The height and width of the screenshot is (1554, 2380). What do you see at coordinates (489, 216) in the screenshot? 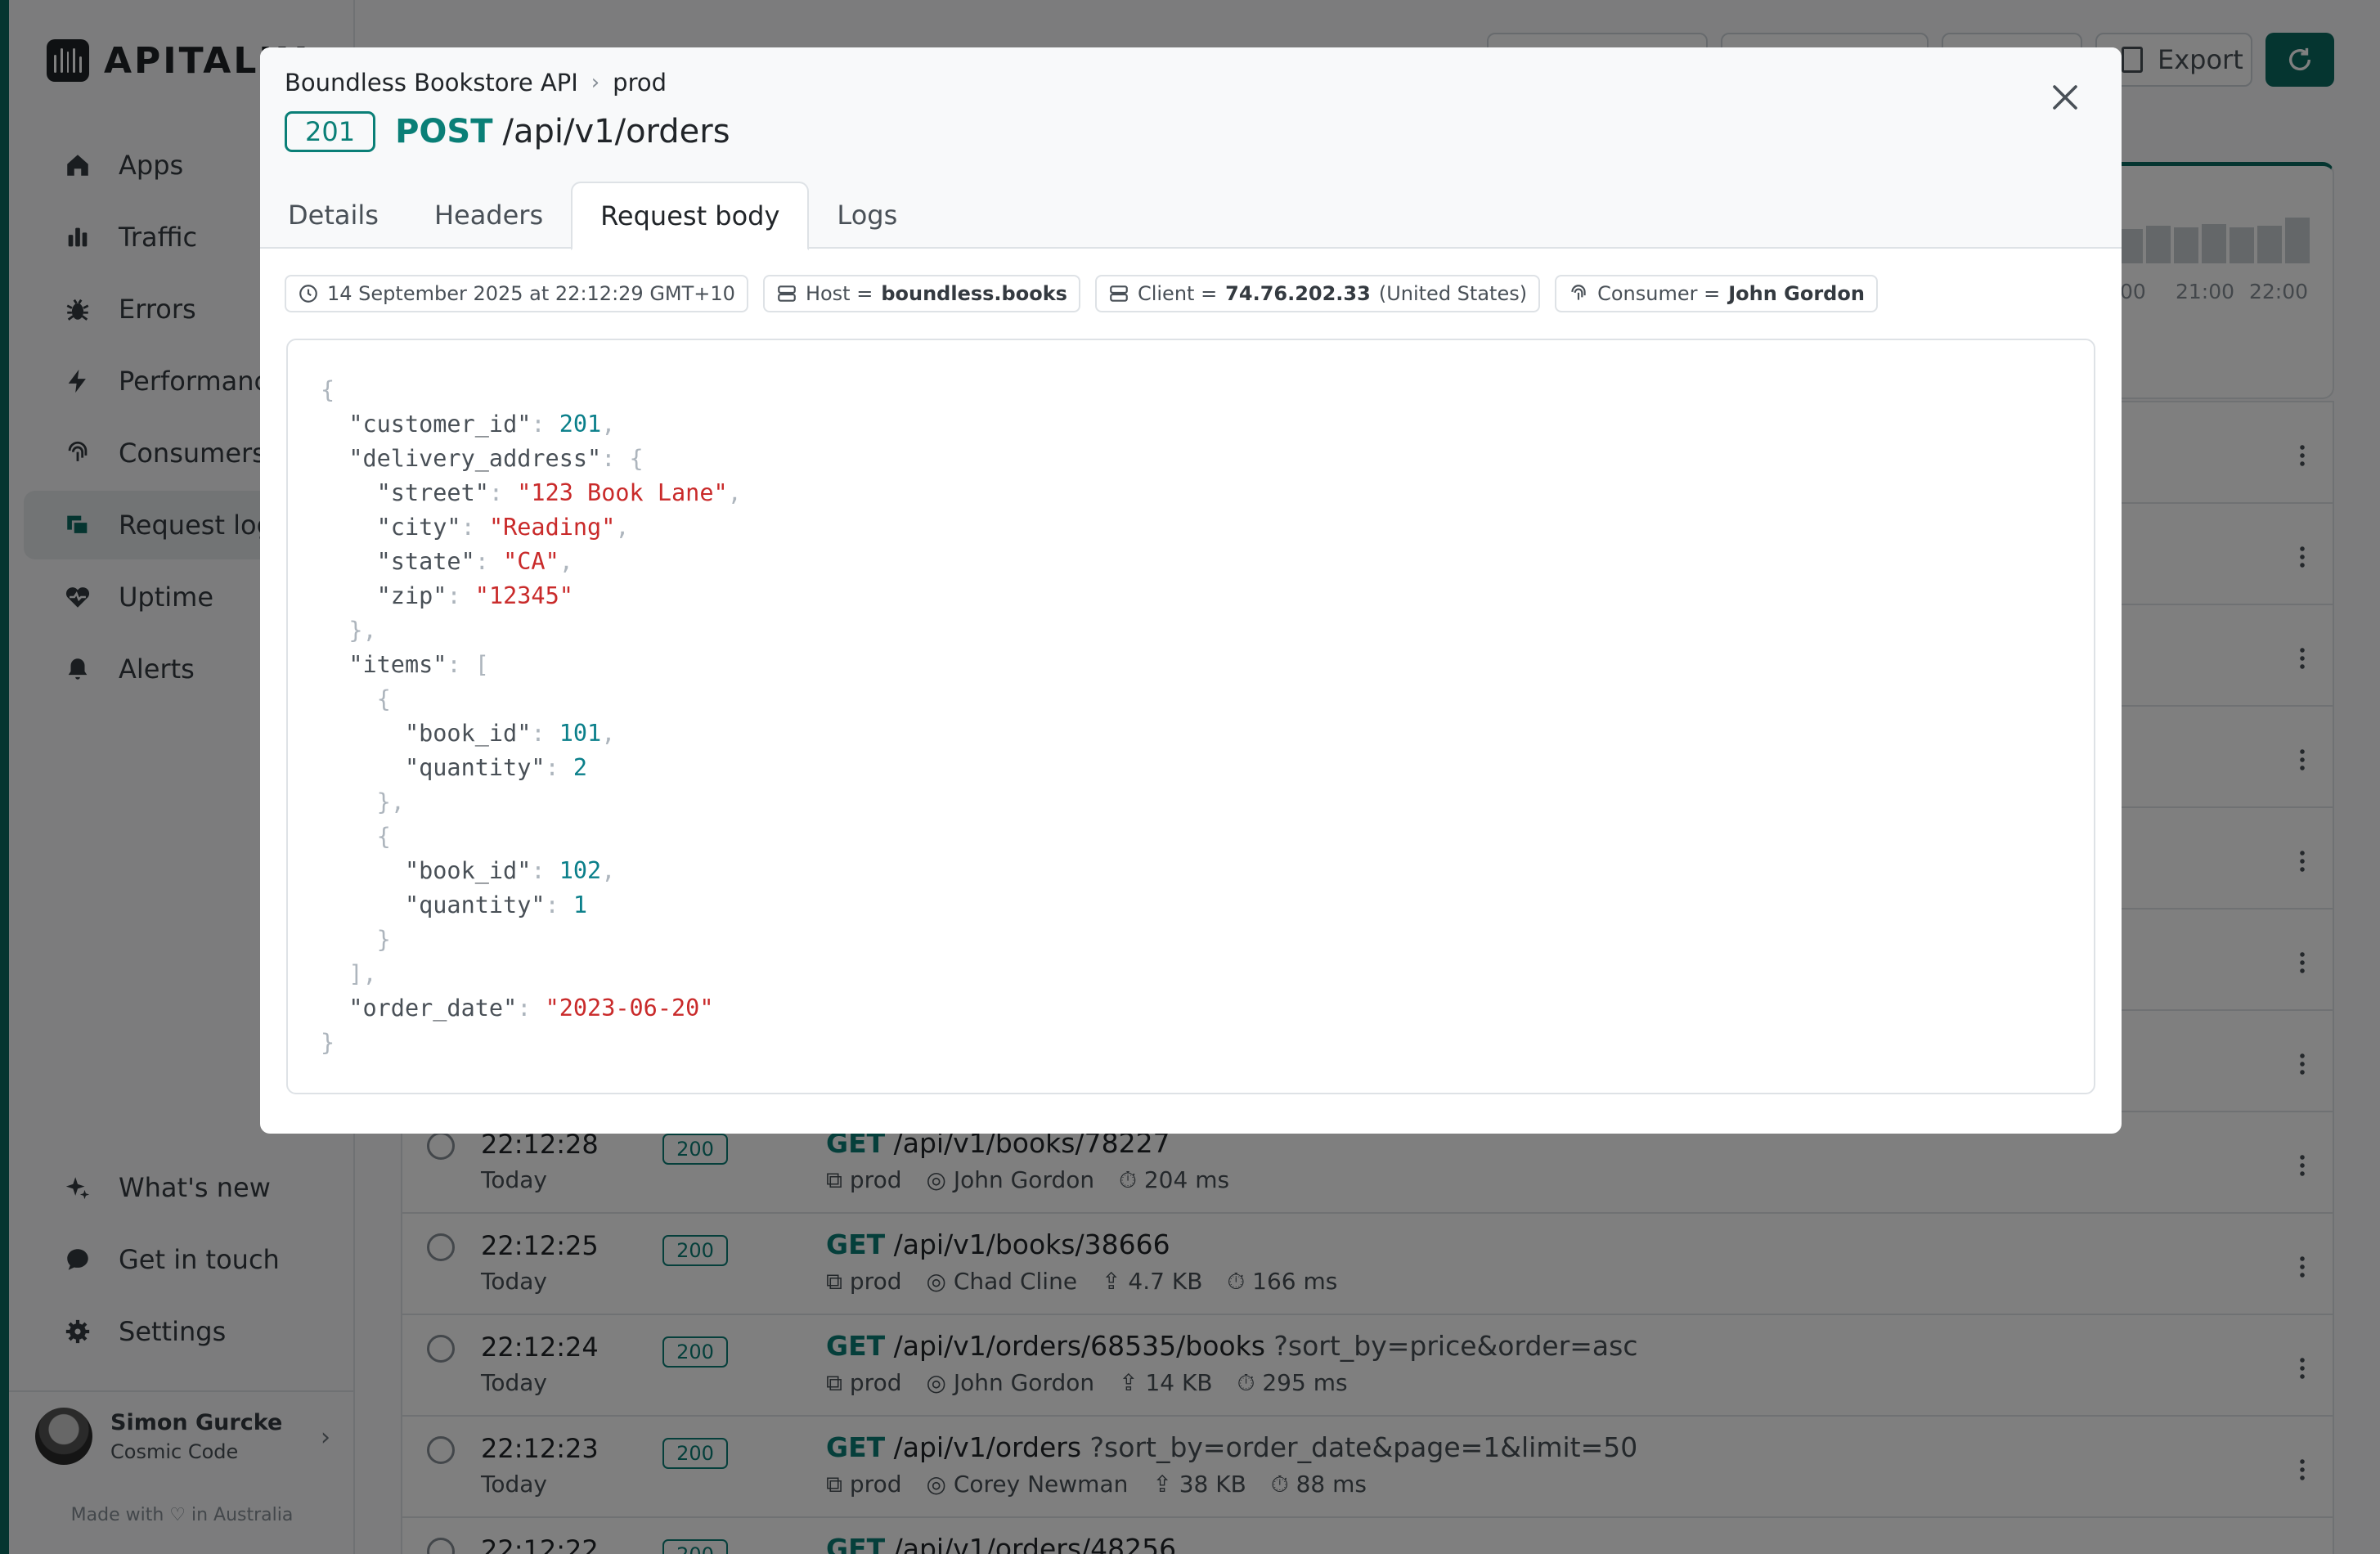
I see `tab-headers: Headers` at bounding box center [489, 216].